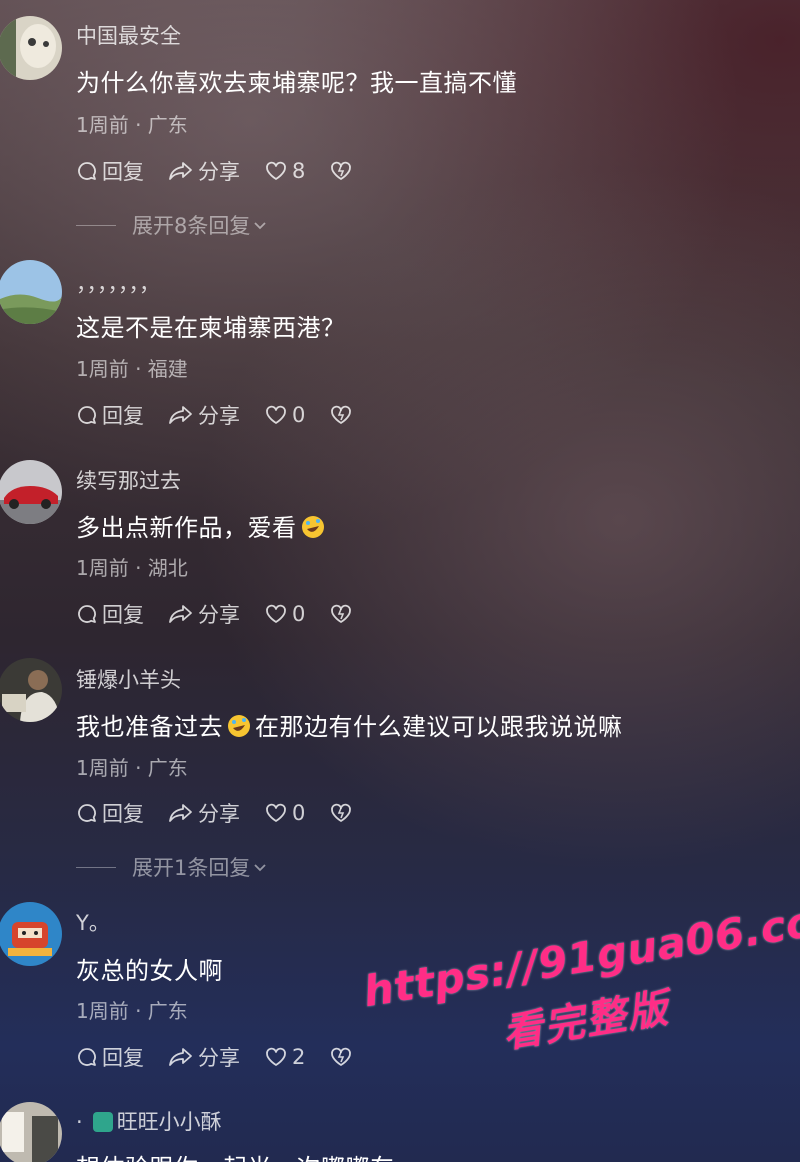 The width and height of the screenshot is (800, 1162). What do you see at coordinates (235, 1155) in the screenshot?
I see `comment-text: 想体验跟你一起光一次嘟嘟车` at bounding box center [235, 1155].